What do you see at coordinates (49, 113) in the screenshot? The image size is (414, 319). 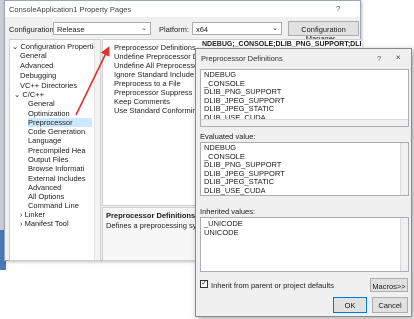 I see `tree-item: Optimization` at bounding box center [49, 113].